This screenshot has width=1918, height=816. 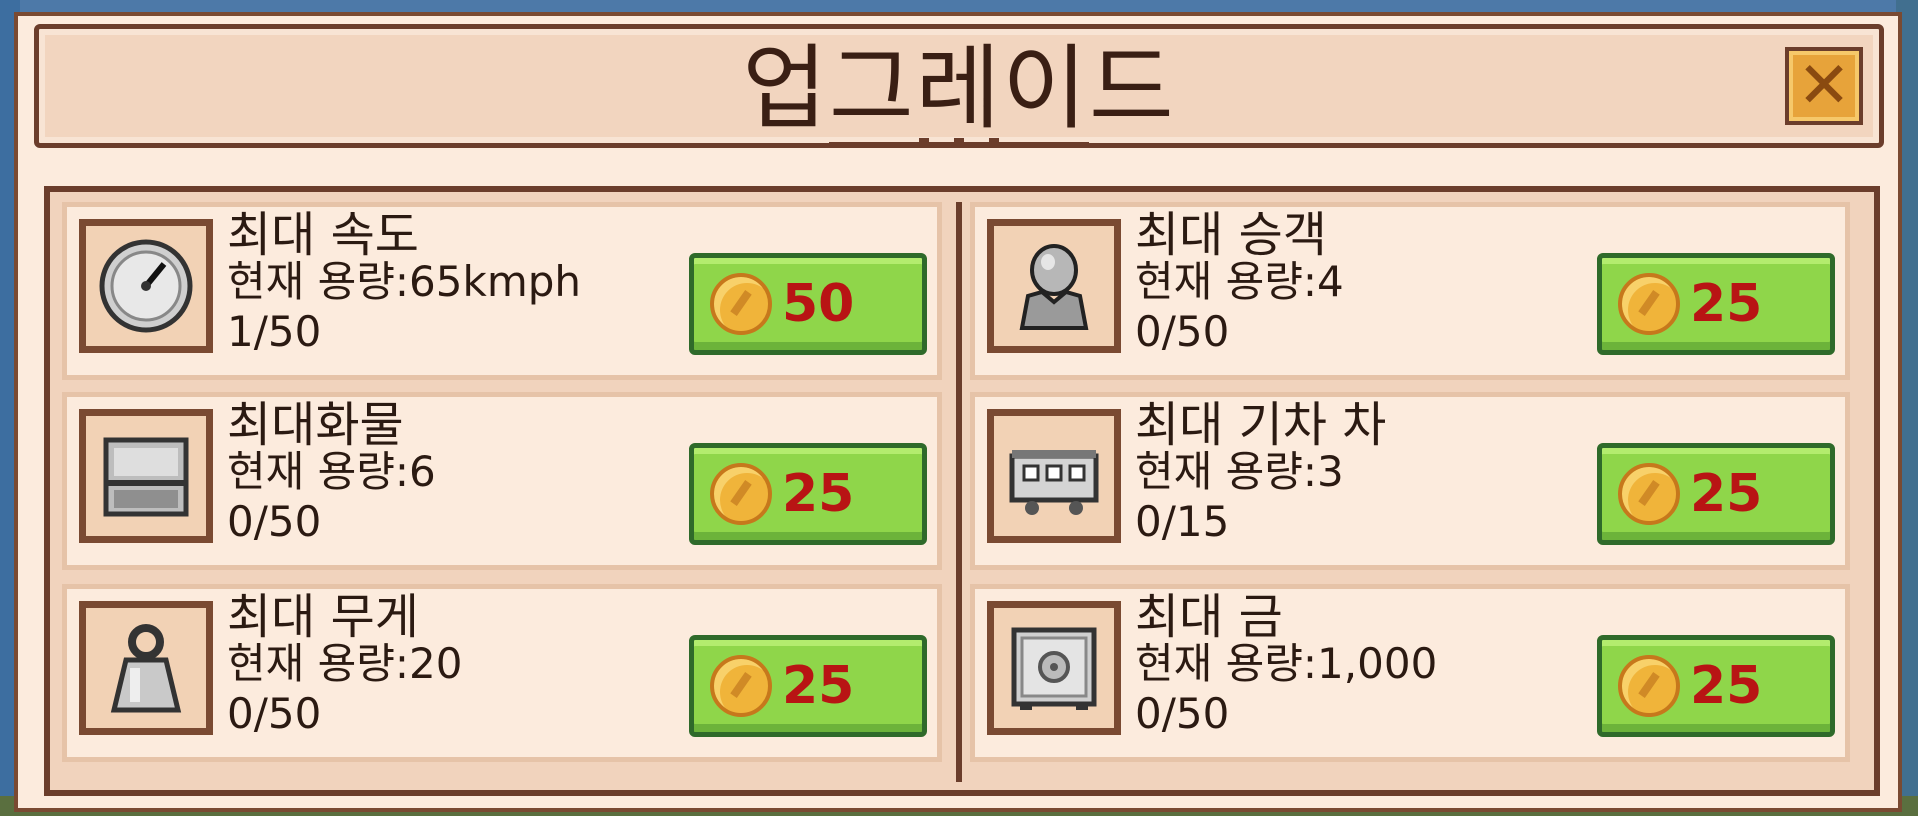 I want to click on upgrade-card-passengers: 최대 승객 현재 용량:4 0/50 25, so click(x=1410, y=291).